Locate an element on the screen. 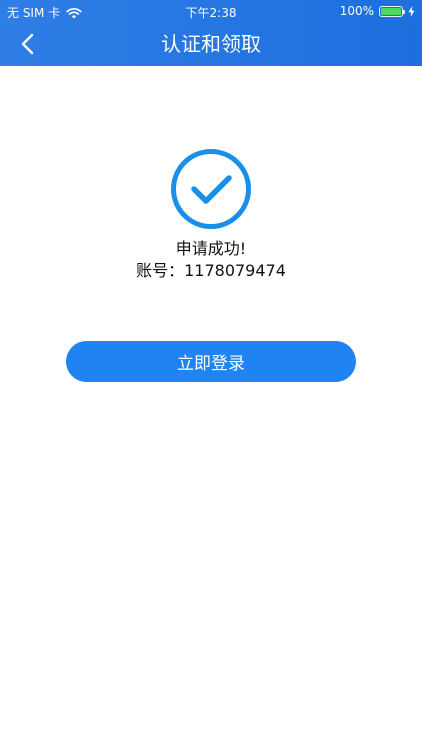 The image size is (422, 750). login-button: 立即登录 is located at coordinates (211, 361).